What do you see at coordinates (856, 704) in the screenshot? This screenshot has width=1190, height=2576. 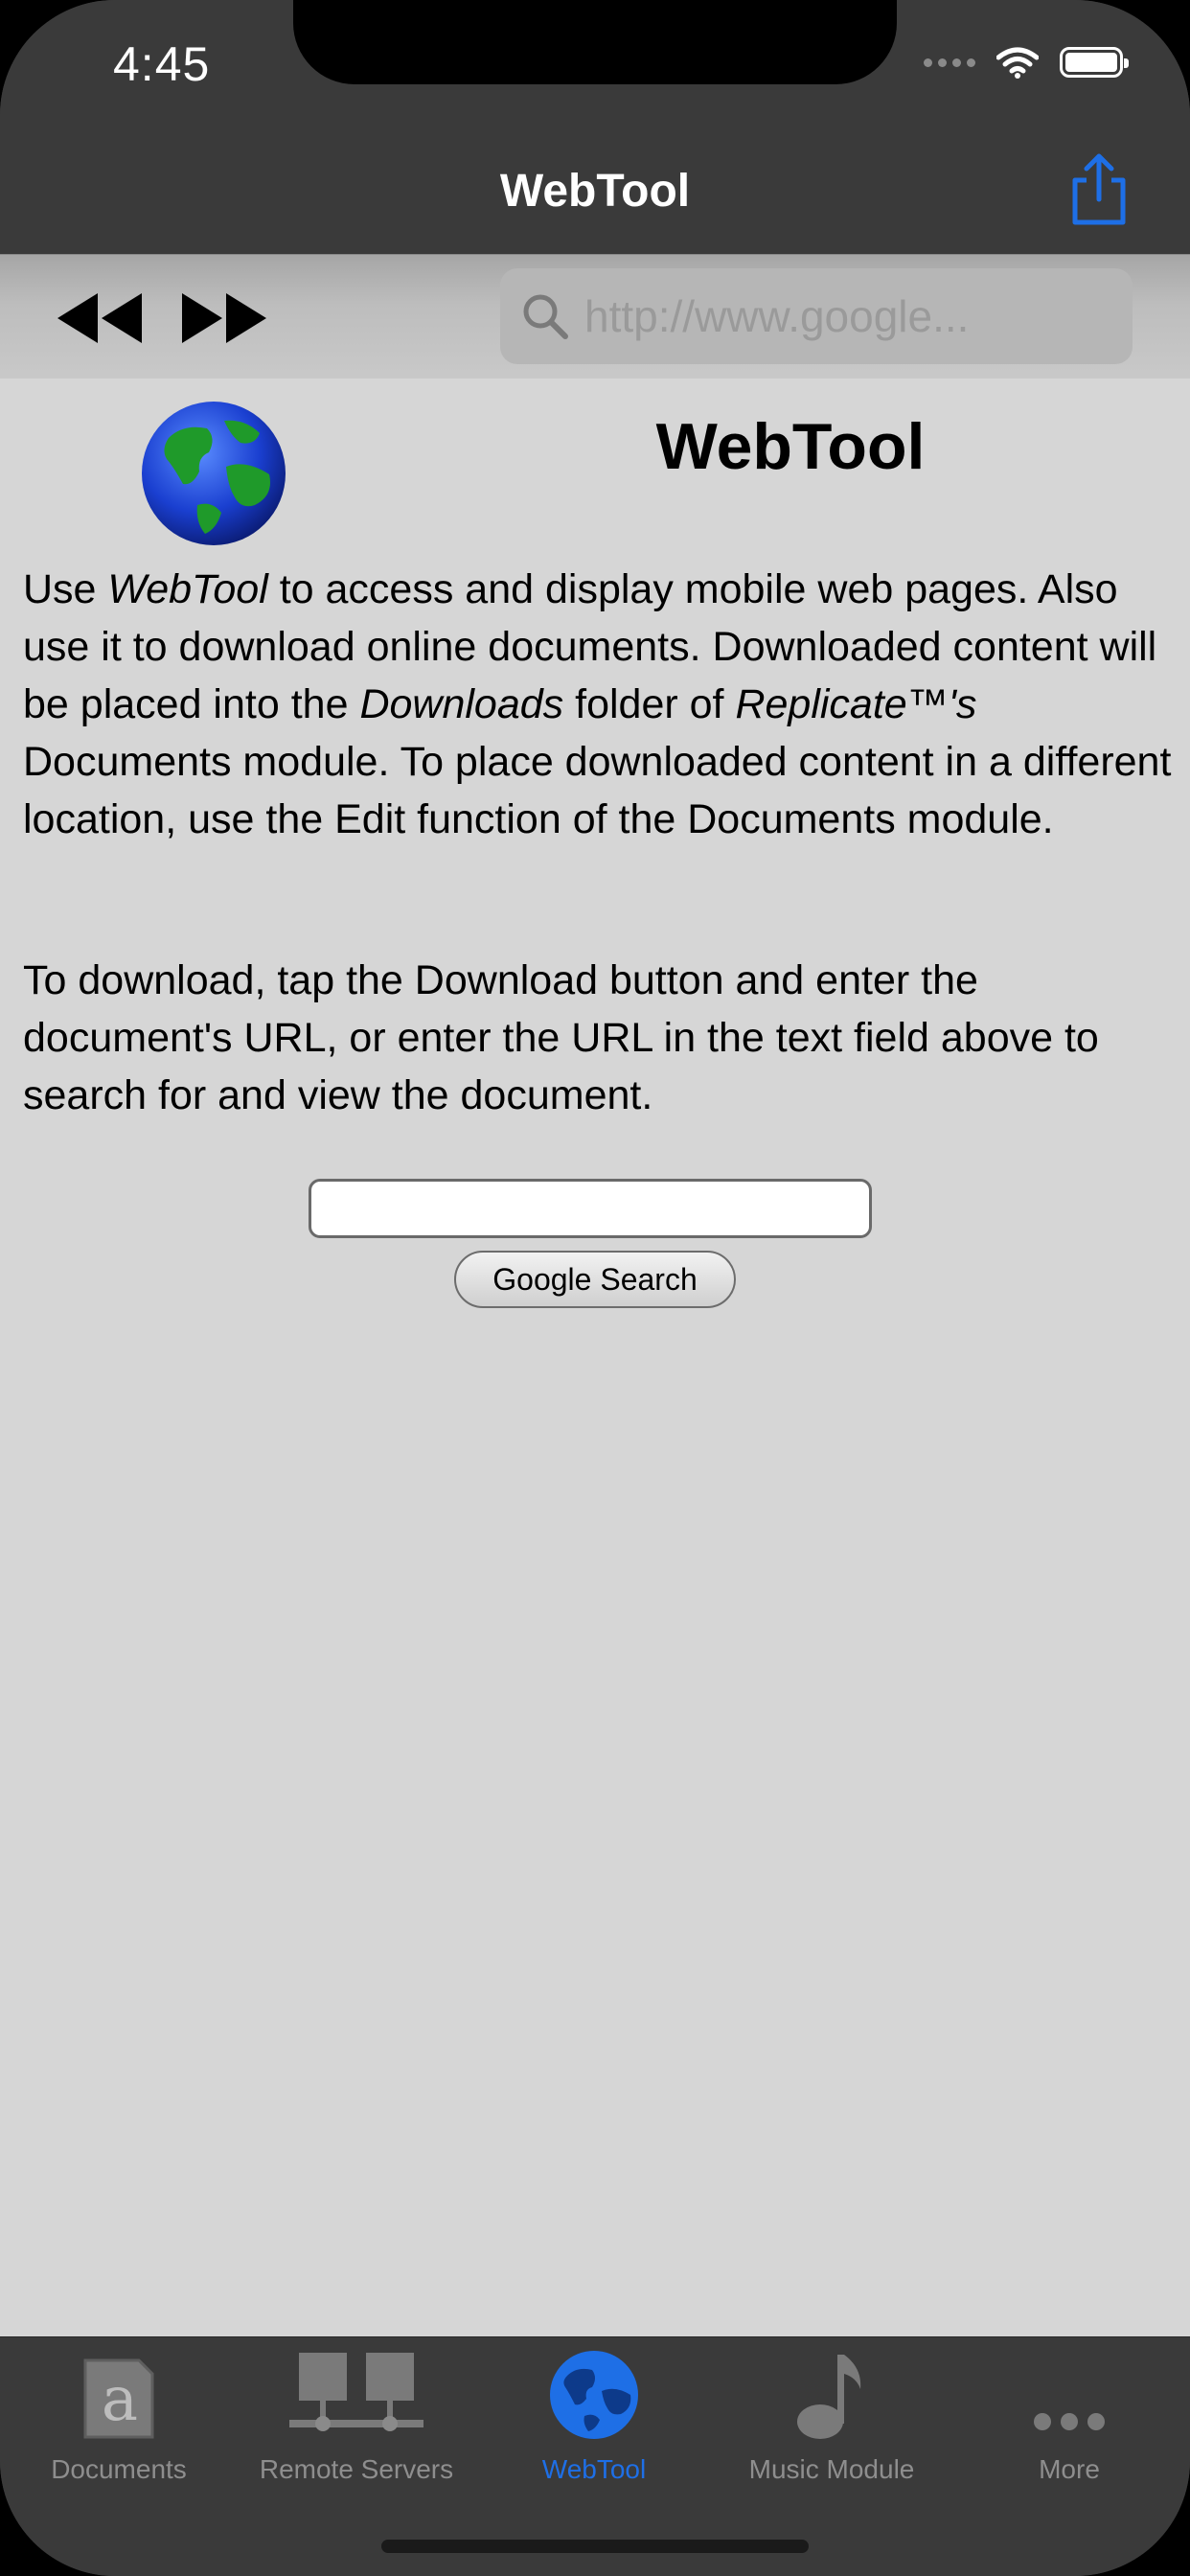 I see `replicate-italic: Replicate™'s` at bounding box center [856, 704].